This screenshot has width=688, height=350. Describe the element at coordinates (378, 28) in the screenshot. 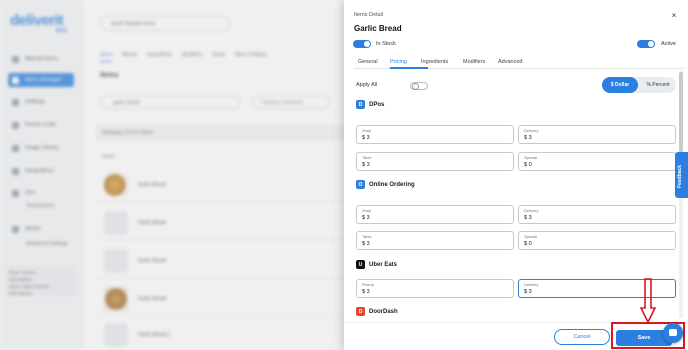

I see `item-title: Garlic Bread` at that location.